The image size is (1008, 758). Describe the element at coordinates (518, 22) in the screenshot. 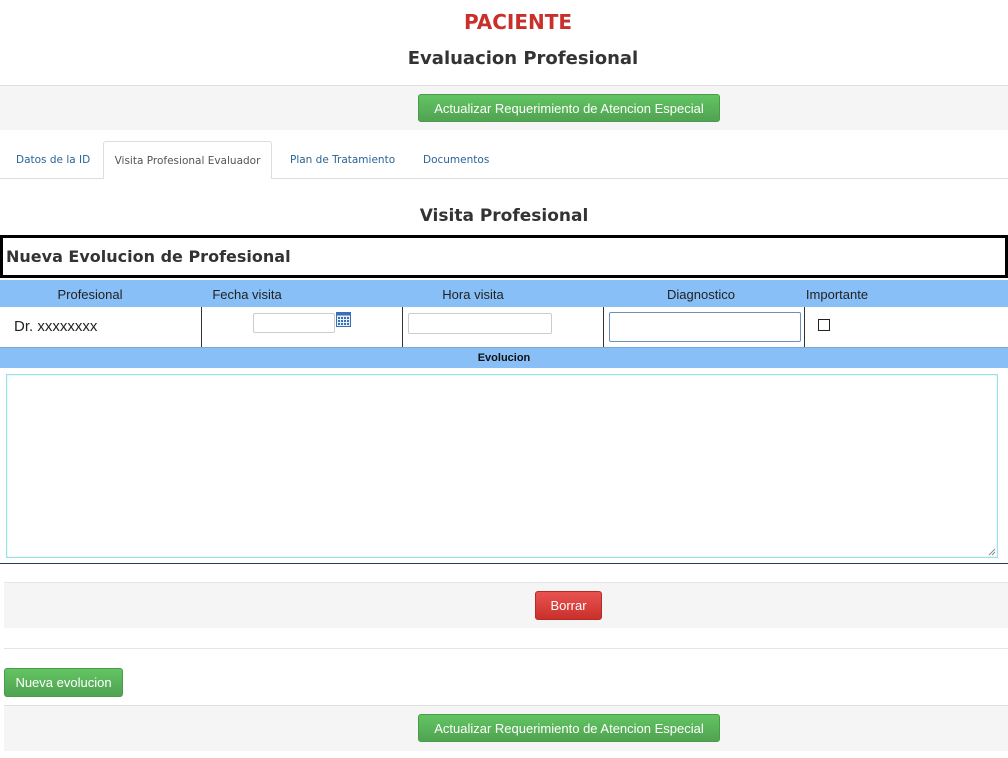

I see `page-title: PACIENTE` at that location.